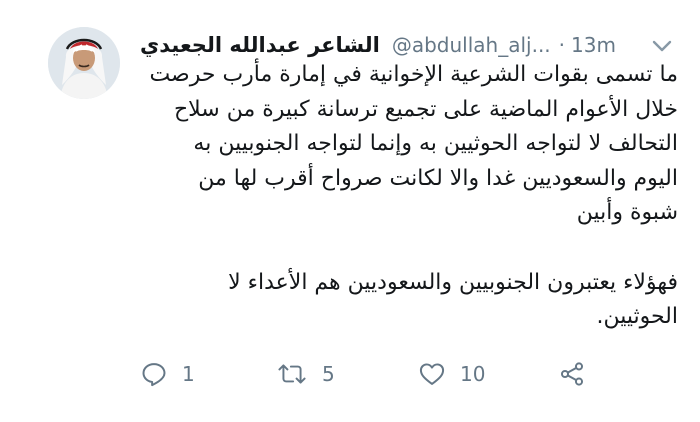  What do you see at coordinates (410, 378) in the screenshot?
I see `tweet-actions: 1 5 10` at bounding box center [410, 378].